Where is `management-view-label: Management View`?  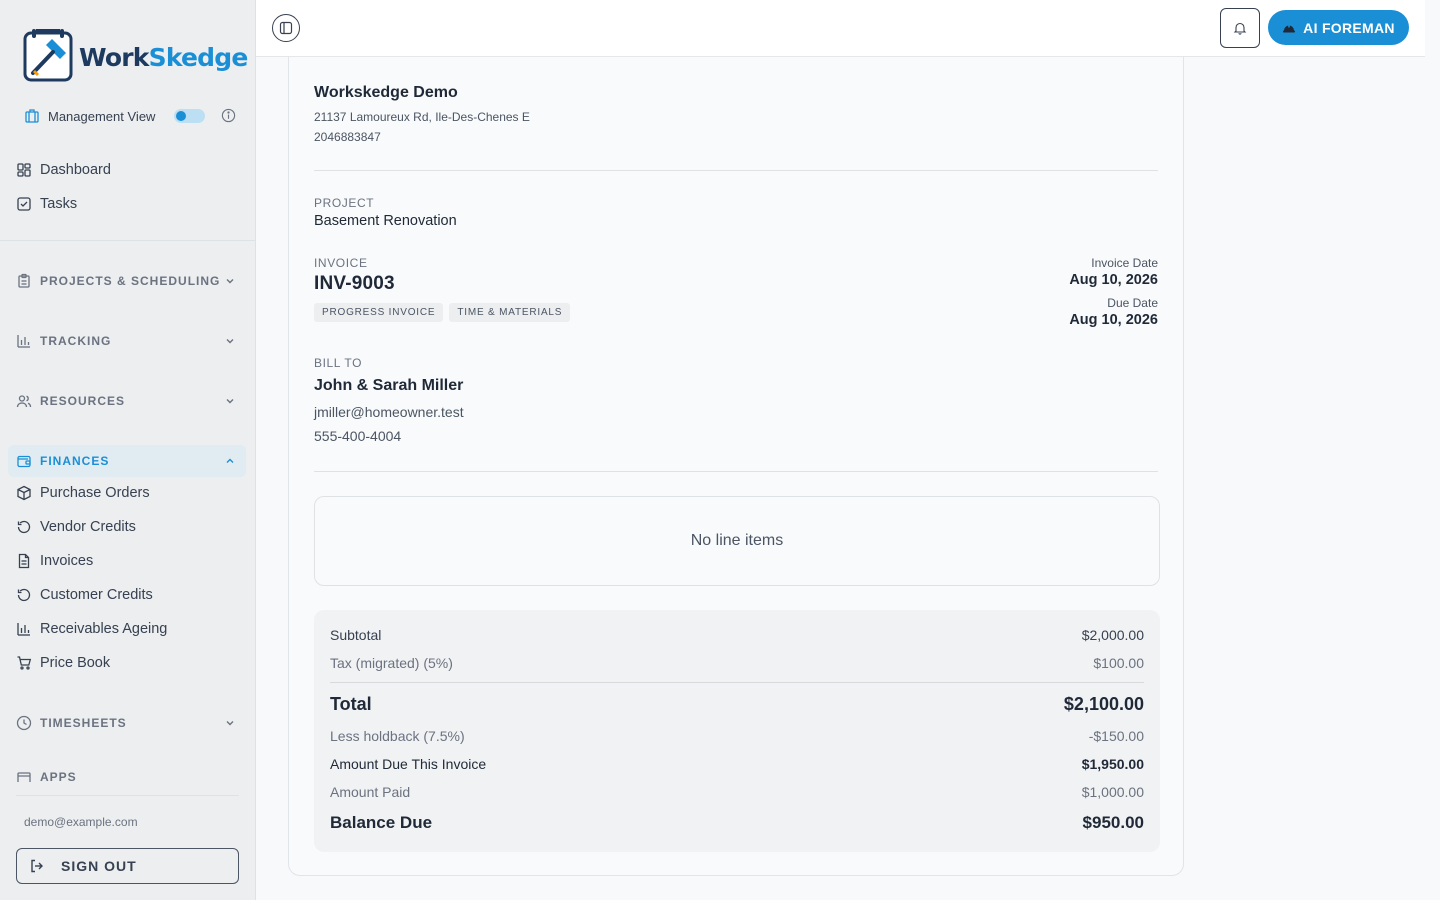 management-view-label: Management View is located at coordinates (102, 116).